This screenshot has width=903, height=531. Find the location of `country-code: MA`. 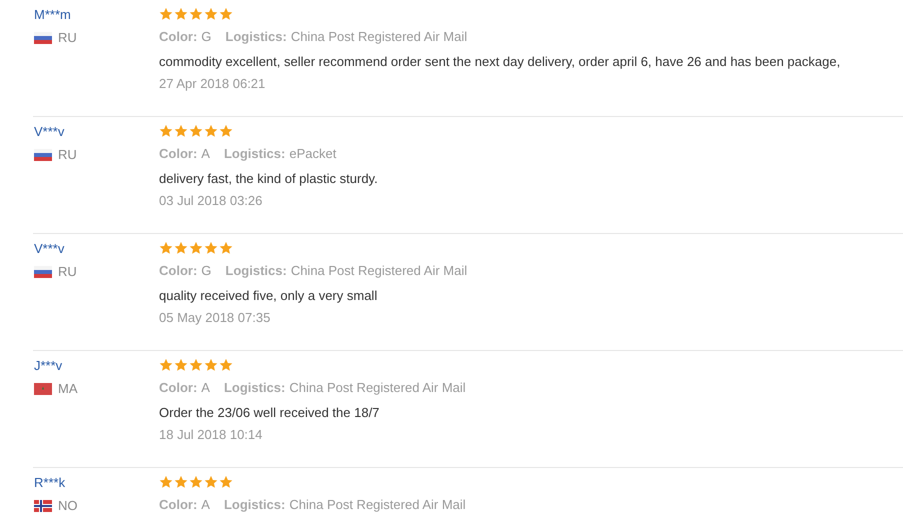

country-code: MA is located at coordinates (68, 388).